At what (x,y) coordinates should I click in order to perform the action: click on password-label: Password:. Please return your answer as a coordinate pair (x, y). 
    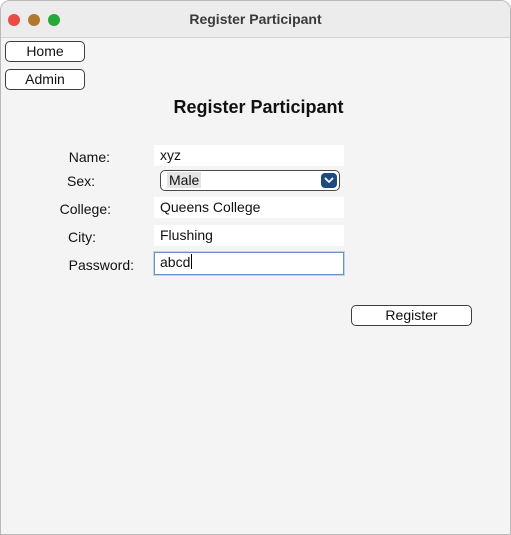
    Looking at the image, I should click on (101, 265).